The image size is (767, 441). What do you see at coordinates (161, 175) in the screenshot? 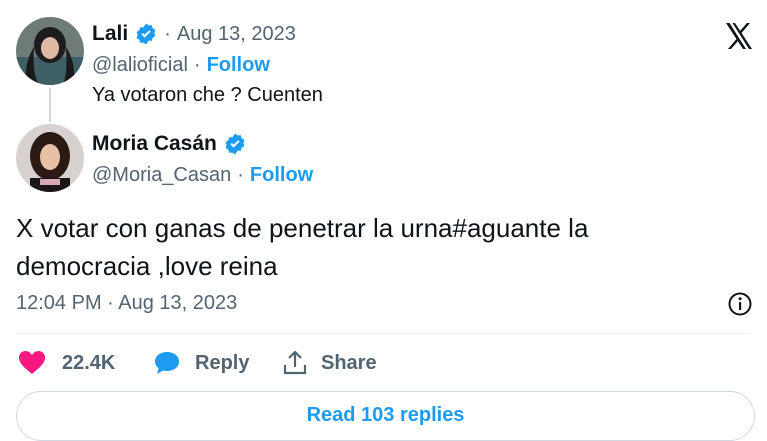
I see `author-handle-moria: @Moria_Casan` at bounding box center [161, 175].